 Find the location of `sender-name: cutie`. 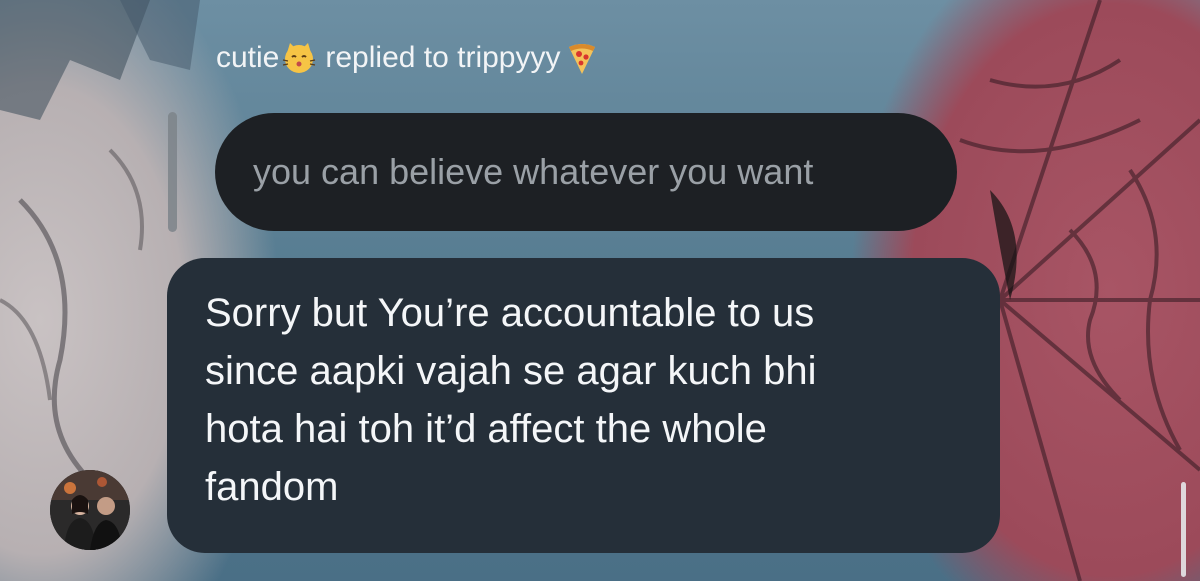

sender-name: cutie is located at coordinates (247, 58).